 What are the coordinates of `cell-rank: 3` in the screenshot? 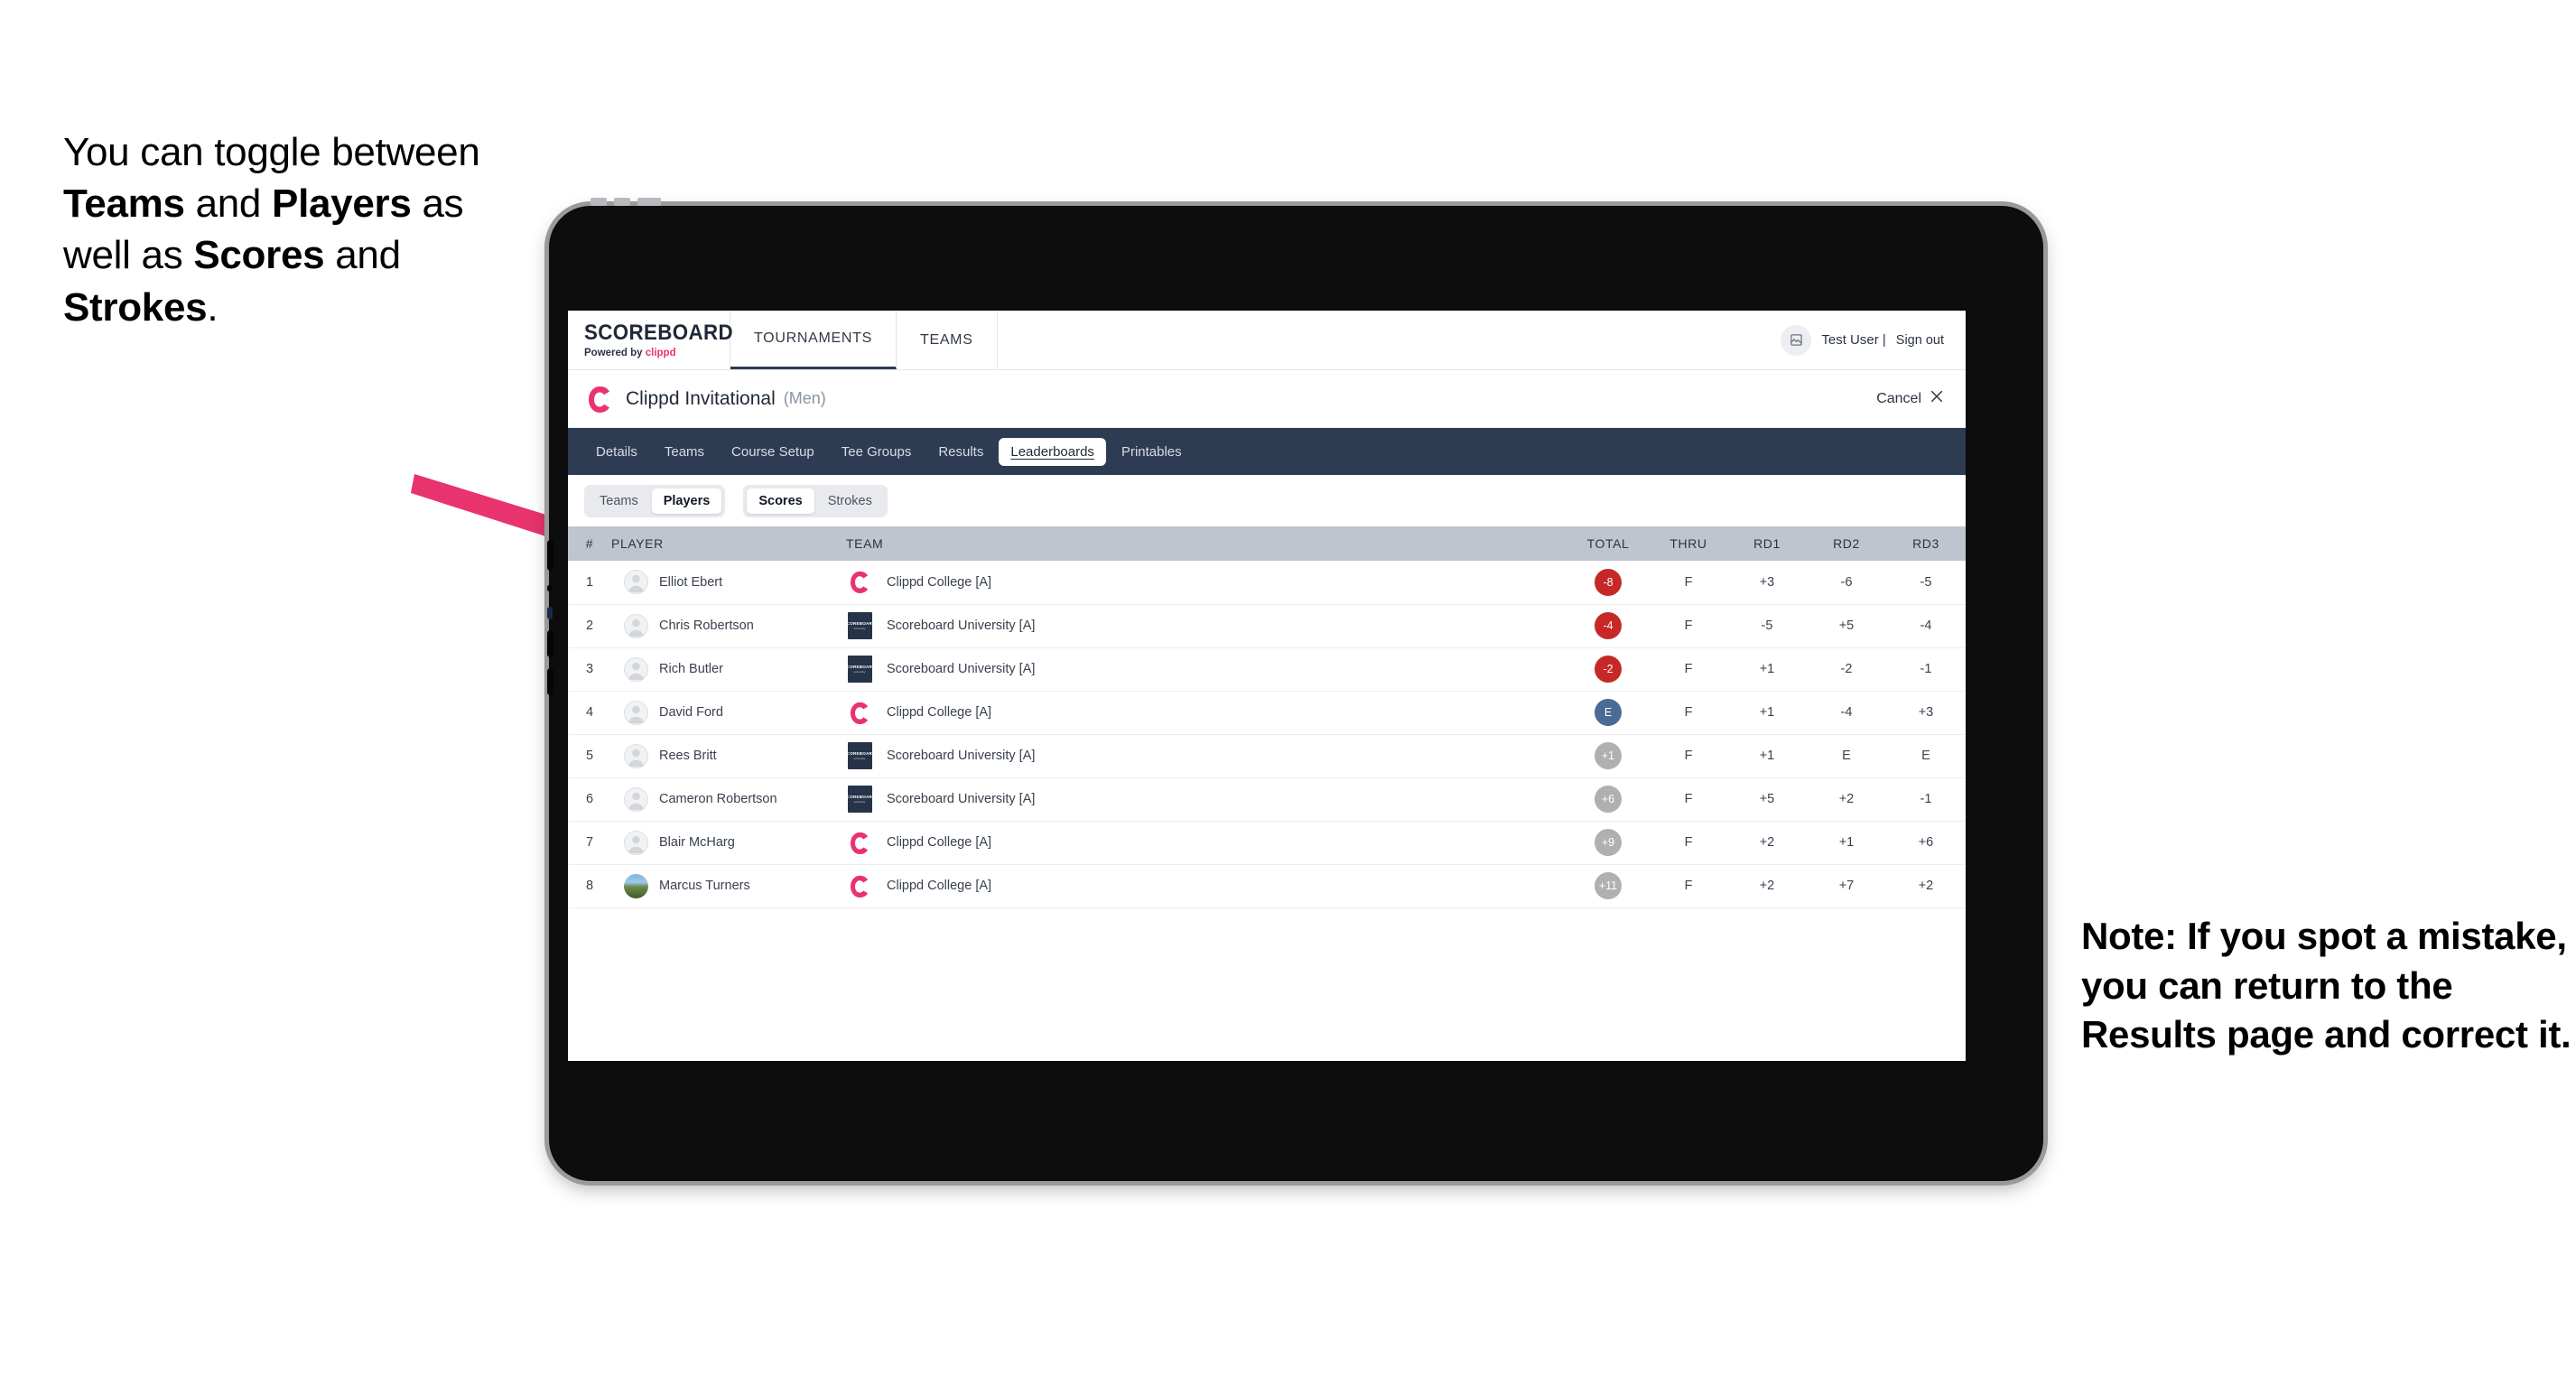 It's located at (589, 670).